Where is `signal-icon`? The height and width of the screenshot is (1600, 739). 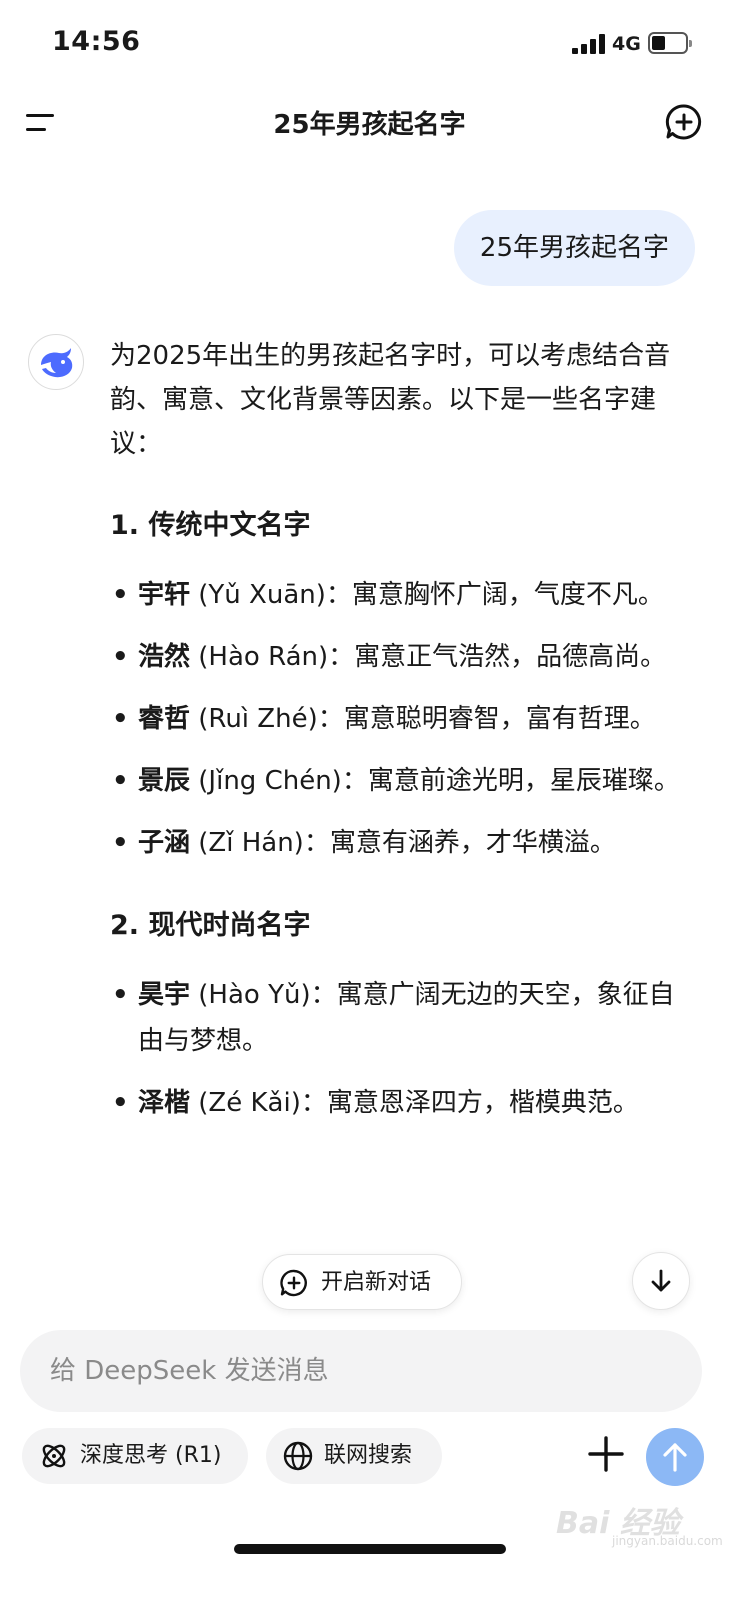 signal-icon is located at coordinates (589, 44).